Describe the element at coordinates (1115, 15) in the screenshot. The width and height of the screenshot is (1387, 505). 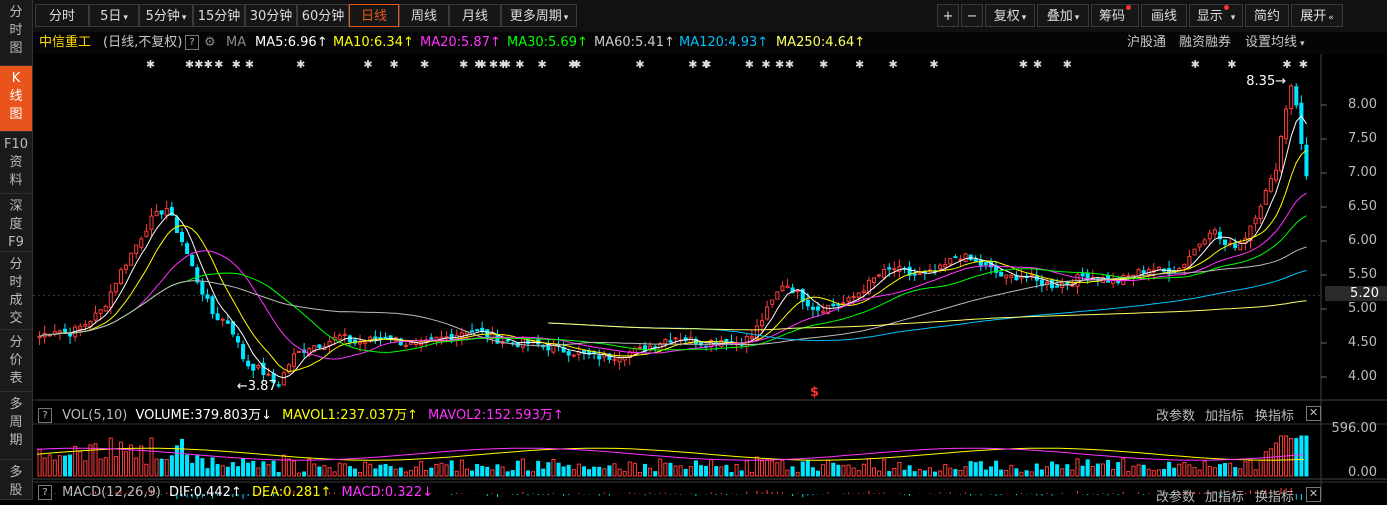
I see `toolbar-button-4: 筹码` at that location.